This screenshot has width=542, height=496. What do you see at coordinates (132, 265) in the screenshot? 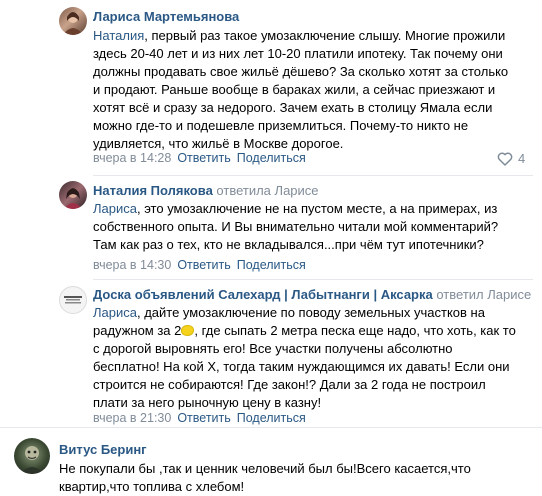
I see `comment-time: вчера в 14:30` at bounding box center [132, 265].